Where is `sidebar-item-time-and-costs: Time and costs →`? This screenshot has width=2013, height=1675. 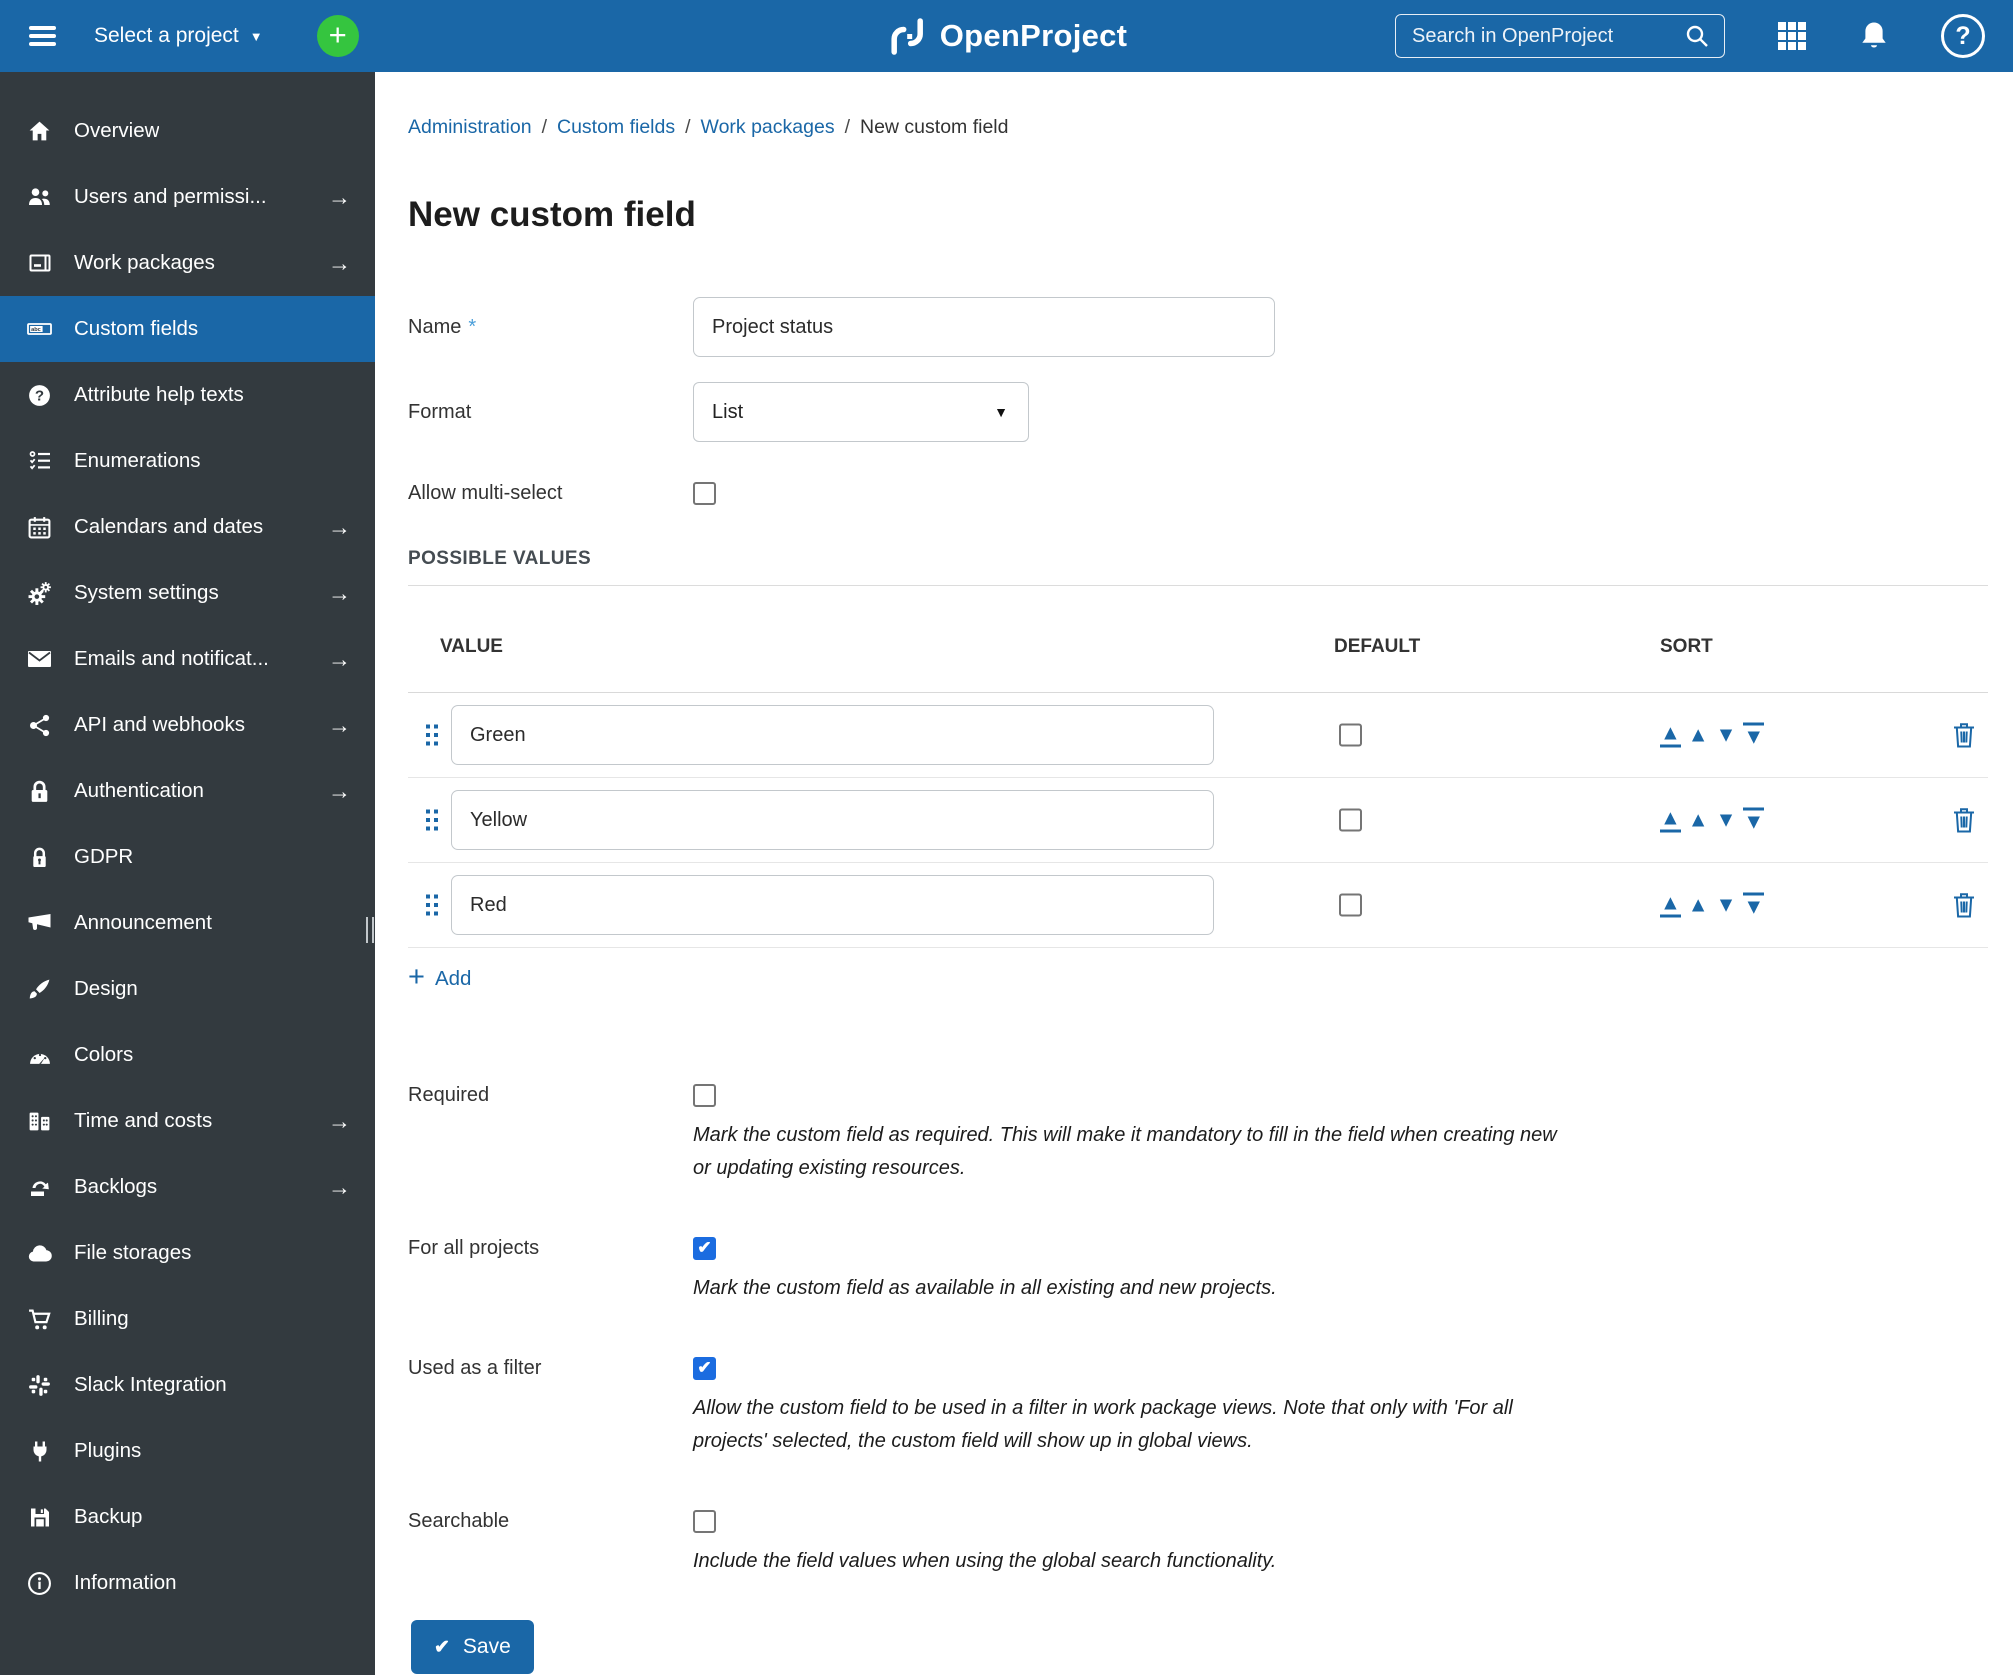
sidebar-item-time-and-costs: Time and costs → is located at coordinates (187, 1121).